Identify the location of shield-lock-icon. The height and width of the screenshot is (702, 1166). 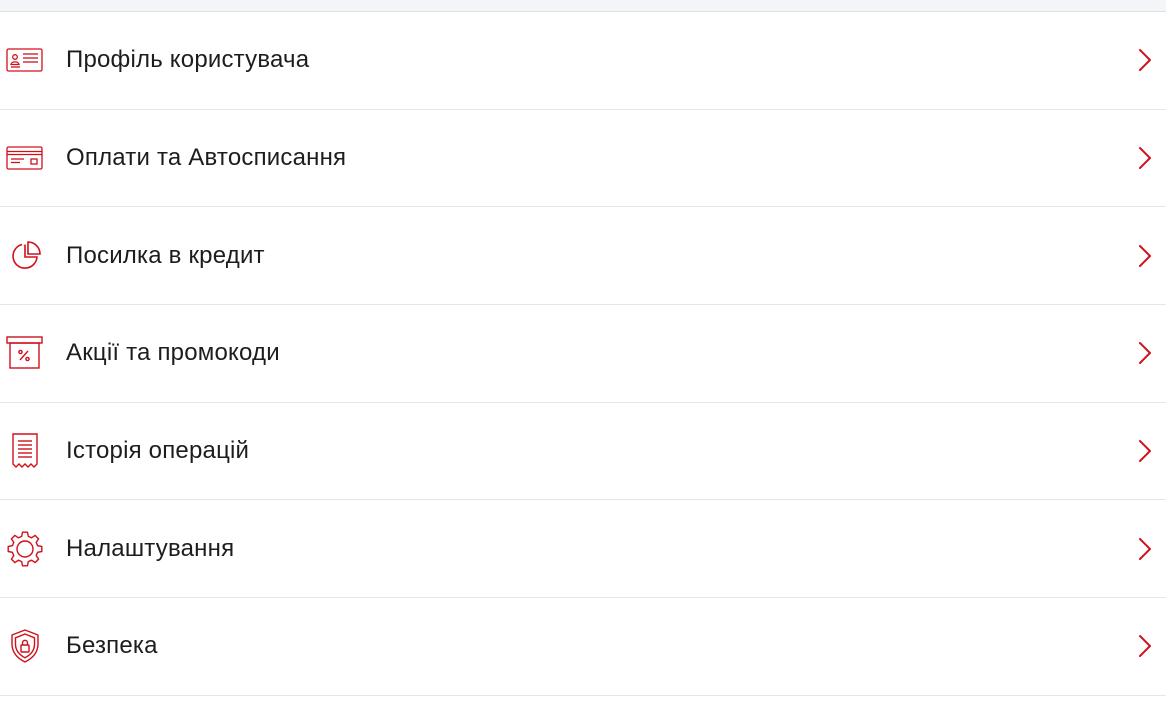
(24, 646).